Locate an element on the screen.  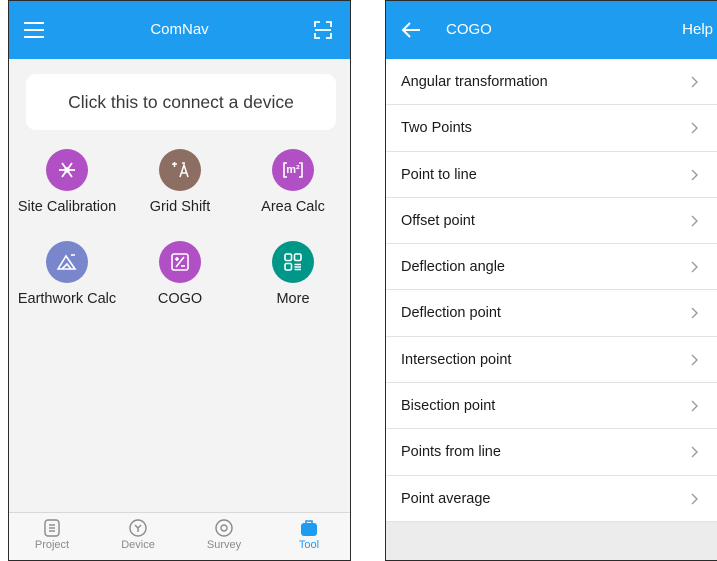
tool-site-calibration: Site Calibration is located at coordinates (67, 182).